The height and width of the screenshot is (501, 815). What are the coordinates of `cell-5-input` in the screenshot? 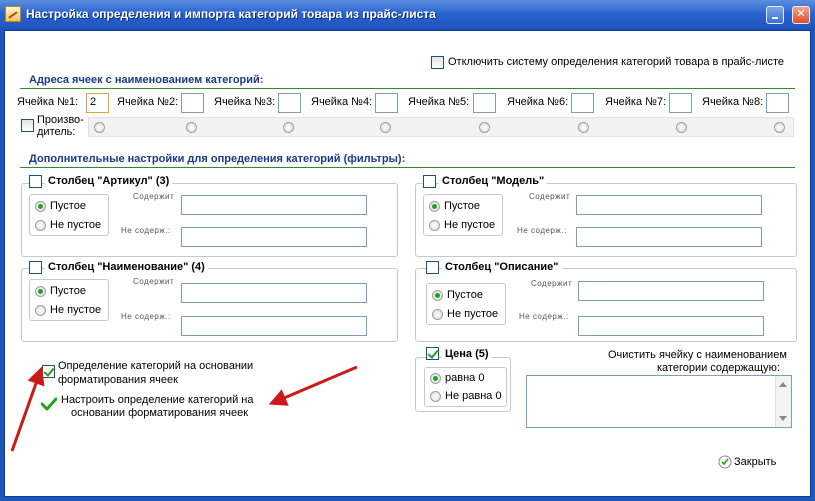 It's located at (484, 103).